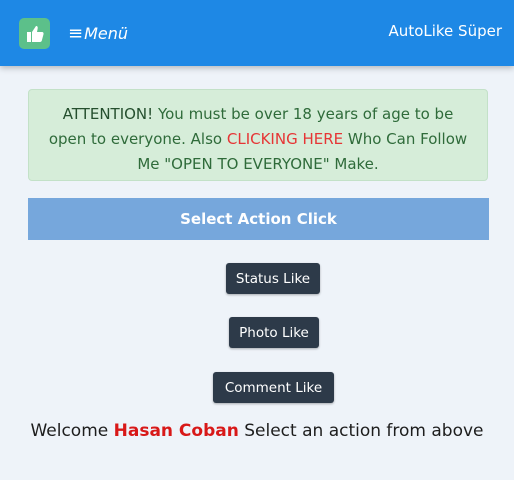  I want to click on thumbs-up-icon, so click(34, 33).